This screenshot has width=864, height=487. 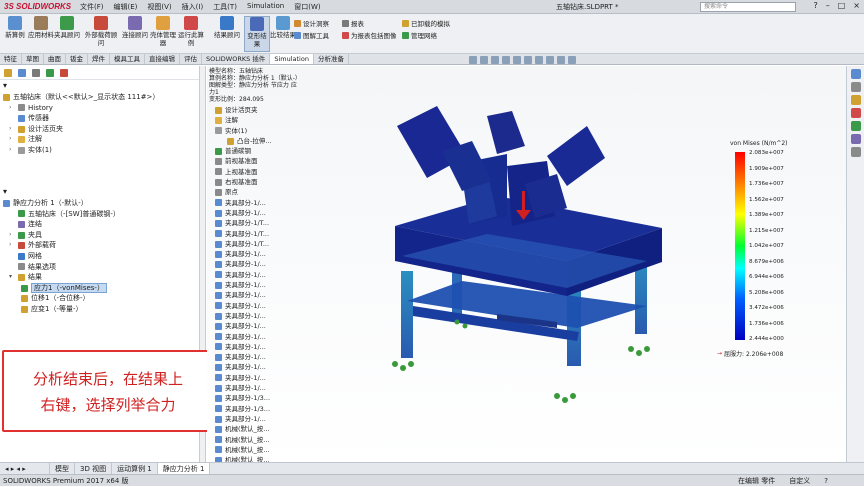 What do you see at coordinates (748, 7) in the screenshot?
I see `search-commands-input: 搜索命令` at bounding box center [748, 7].